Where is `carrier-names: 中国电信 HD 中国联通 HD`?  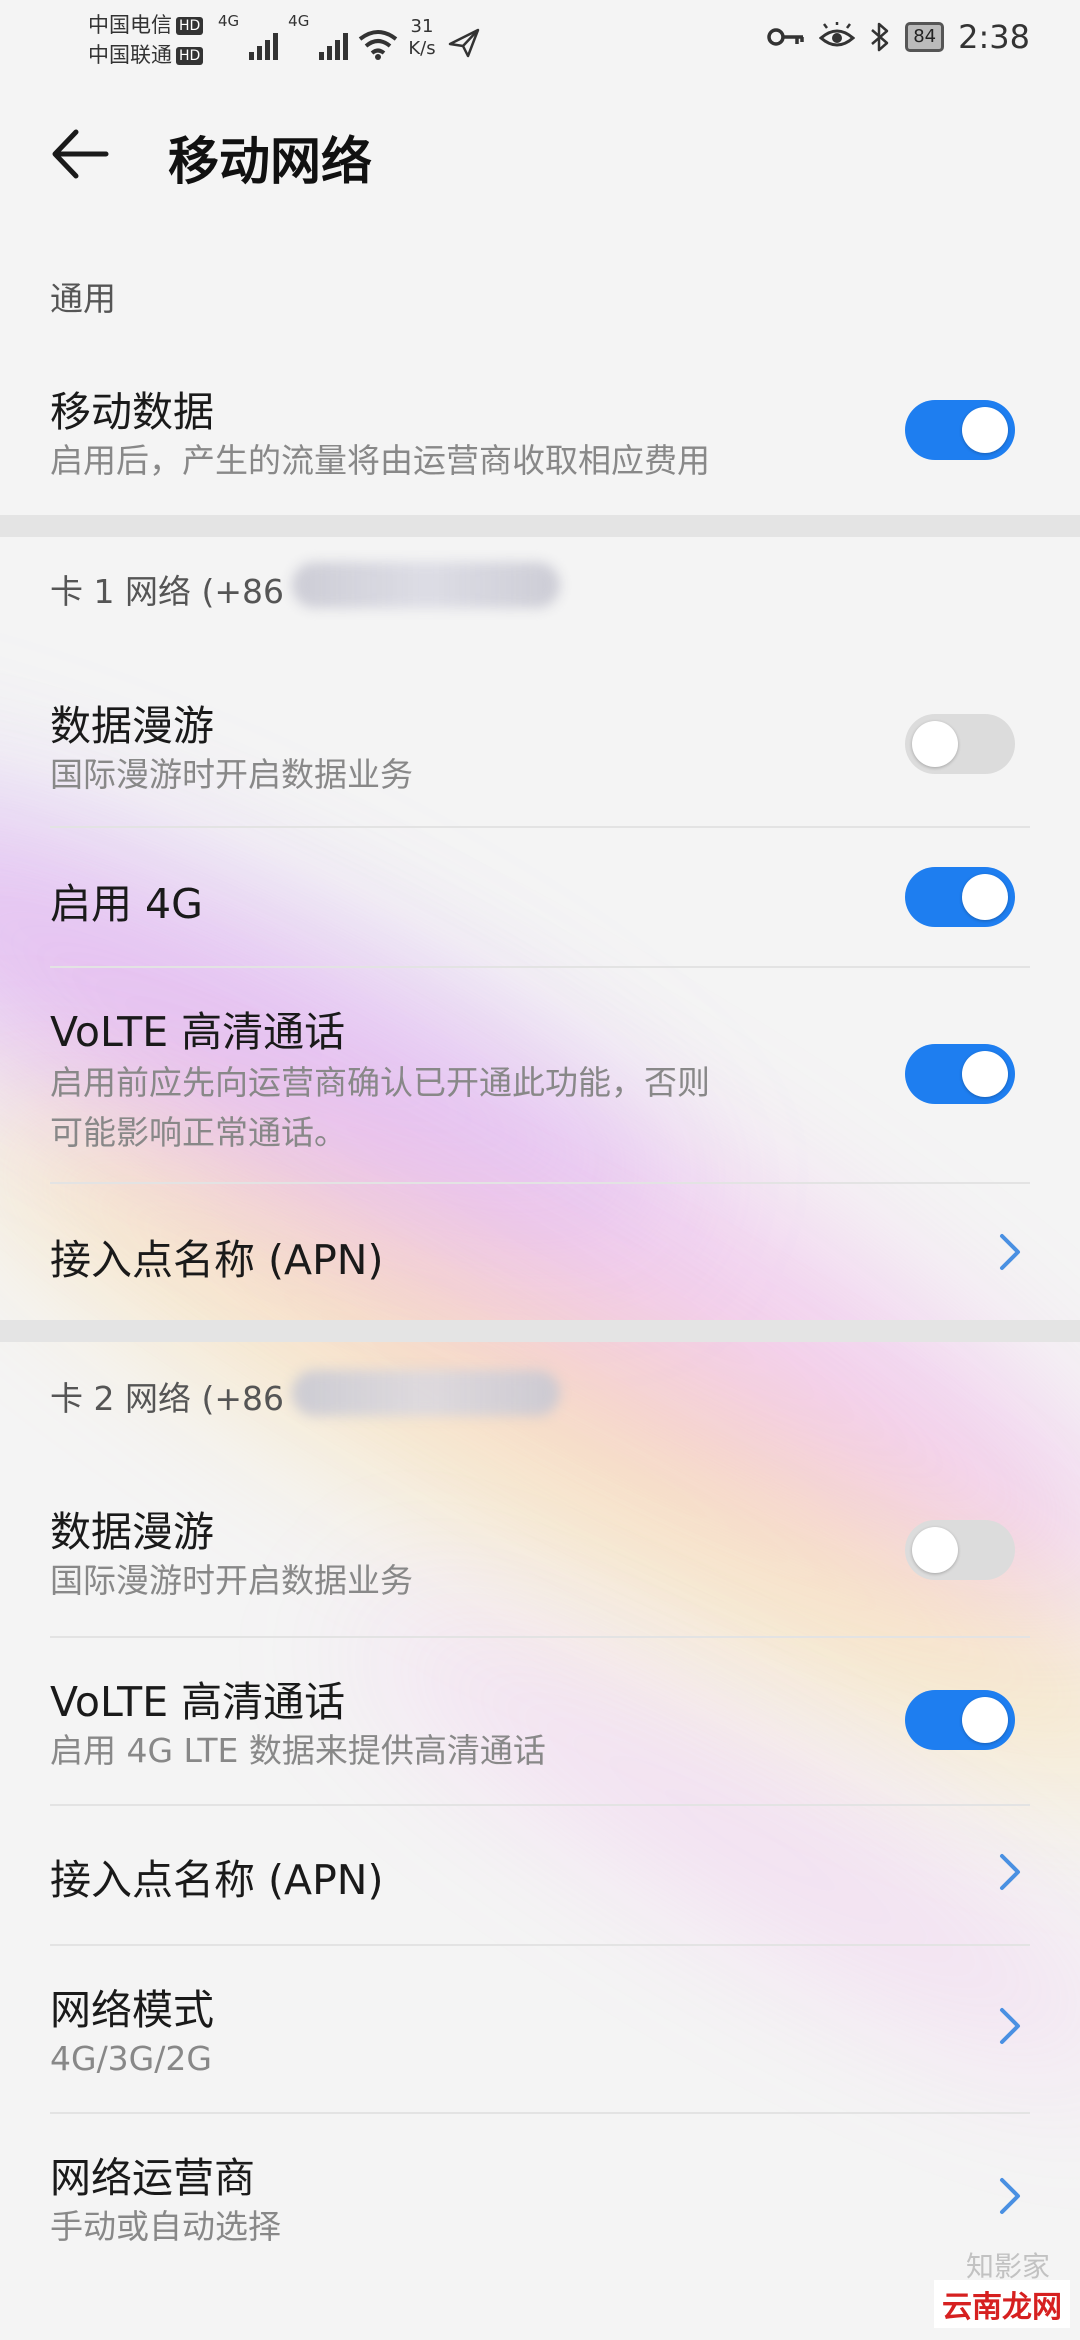
carrier-names: 中国电信 HD 中国联通 HD is located at coordinates (146, 40).